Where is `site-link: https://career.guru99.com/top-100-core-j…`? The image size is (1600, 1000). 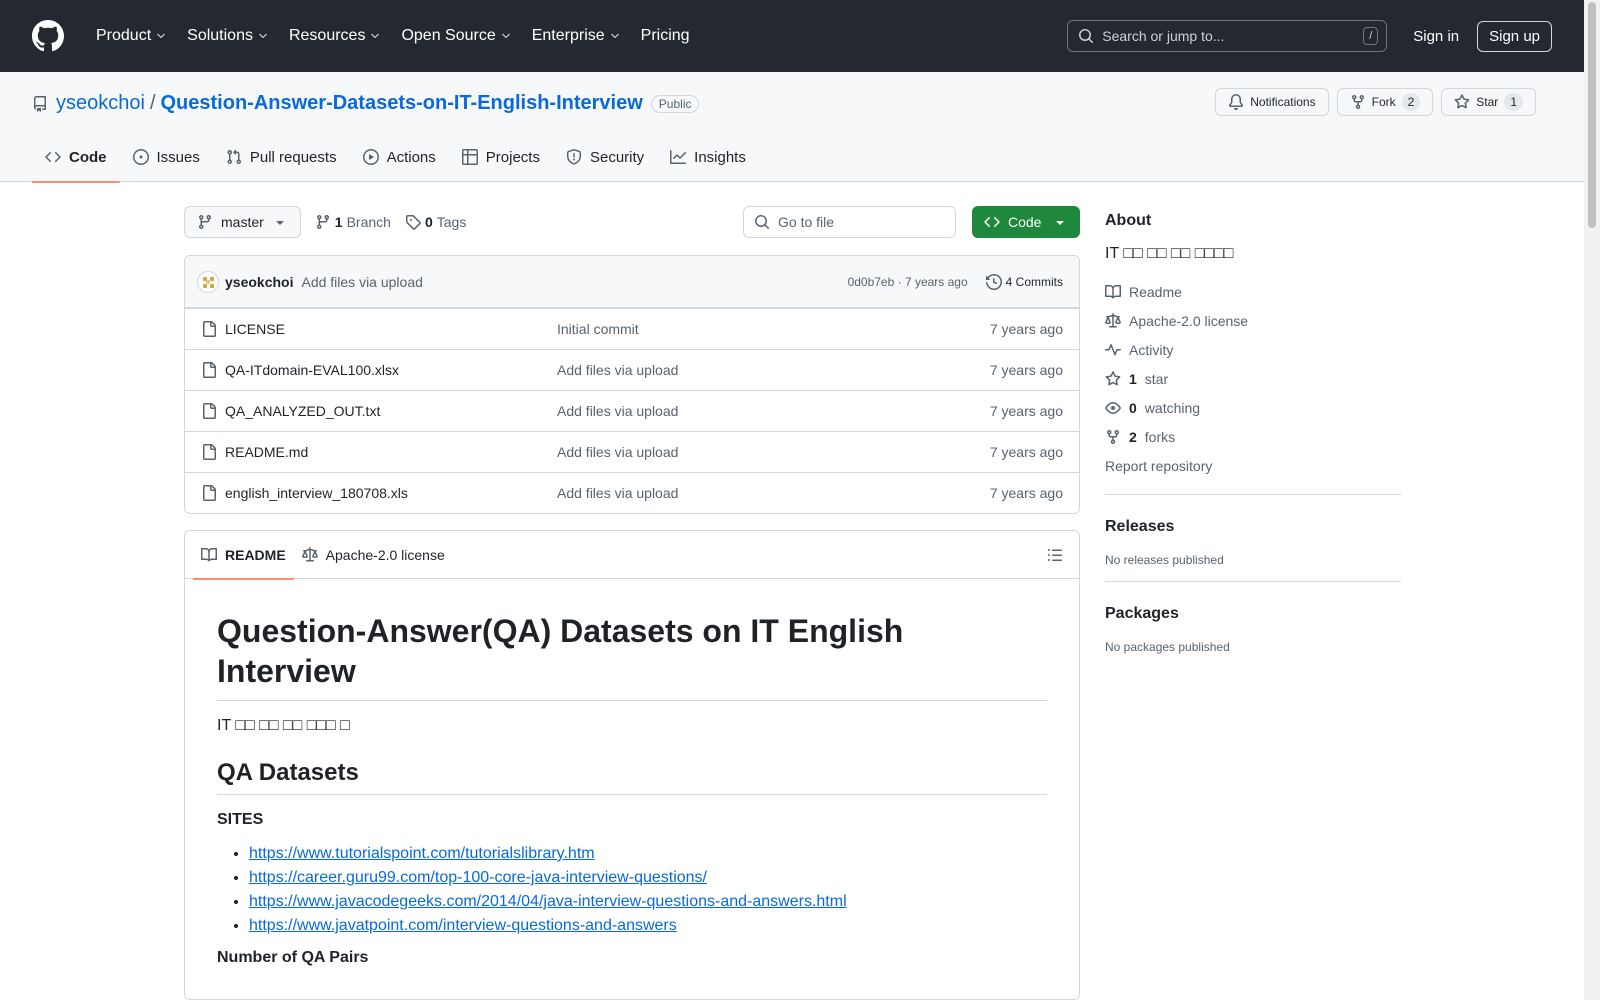
site-link: https://career.guru99.com/top-100-core-j… is located at coordinates (478, 877).